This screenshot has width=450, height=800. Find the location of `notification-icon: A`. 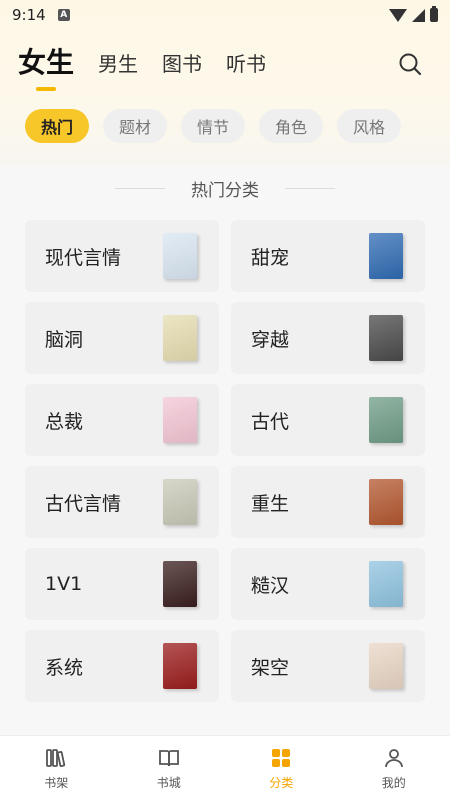

notification-icon: A is located at coordinates (63, 15).